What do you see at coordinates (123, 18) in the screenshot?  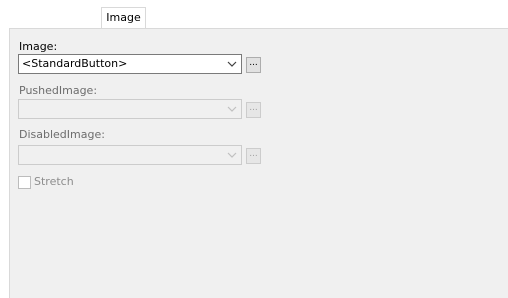 I see `tab-image: Image` at bounding box center [123, 18].